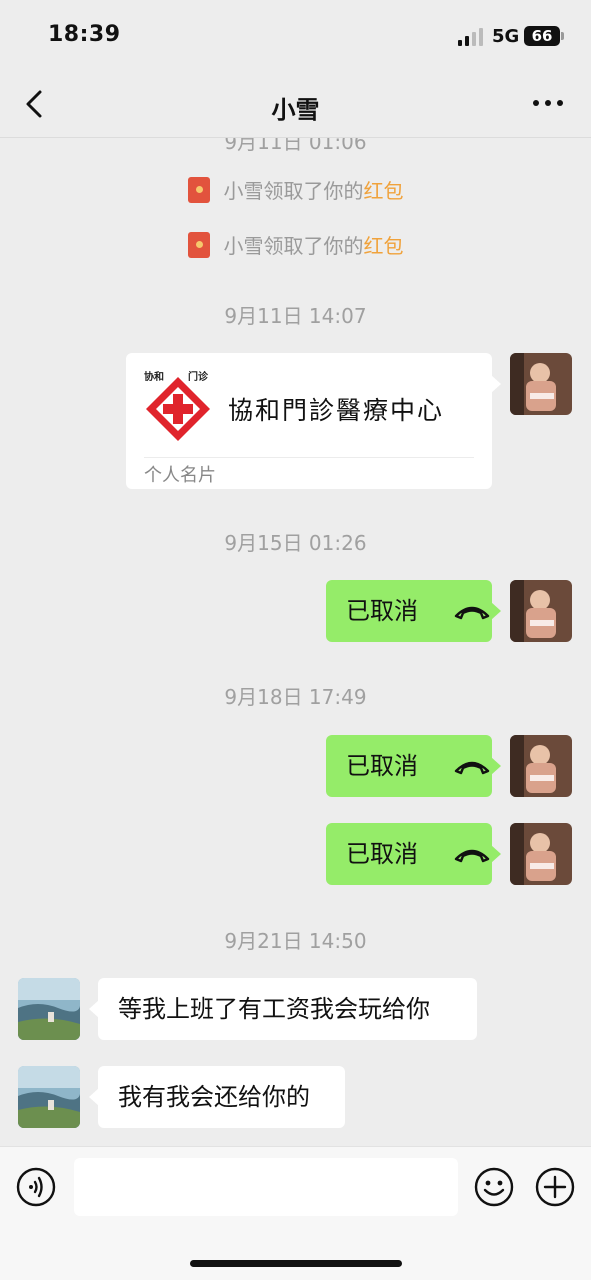 This screenshot has height=1280, width=591. I want to click on card-contact-name: 協和門診醫療中心, so click(336, 410).